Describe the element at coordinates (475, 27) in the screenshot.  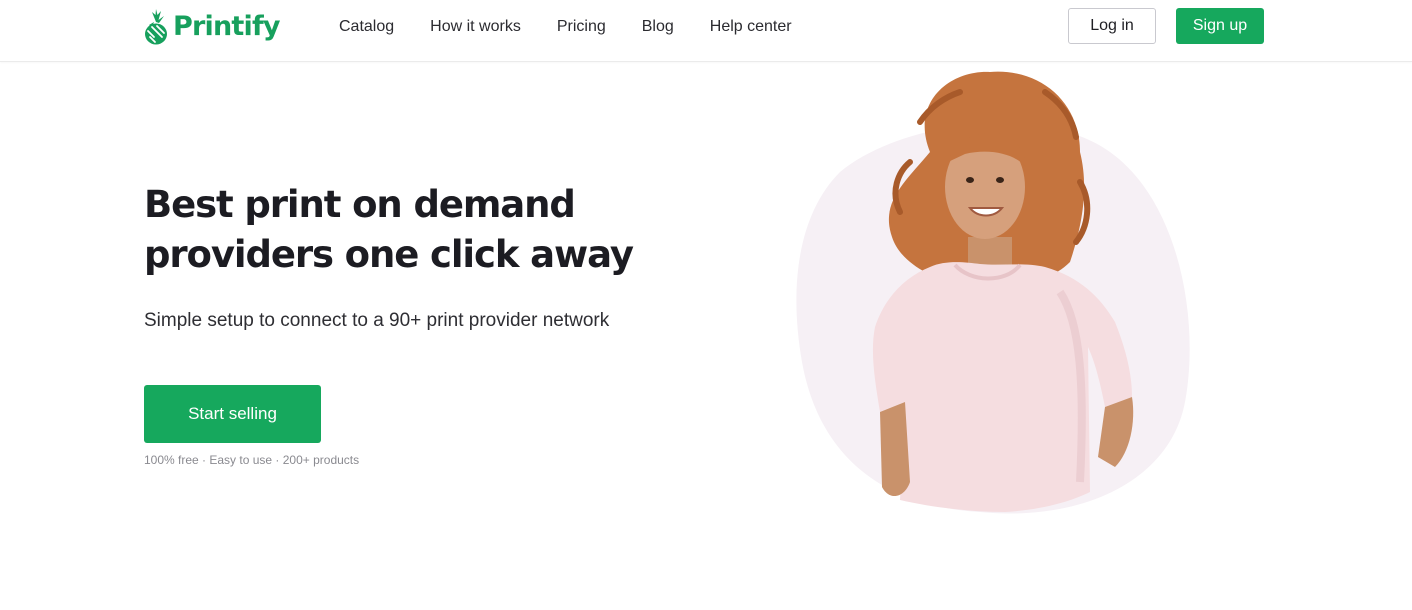
I see `nav-item-how-it-works: How it works` at that location.